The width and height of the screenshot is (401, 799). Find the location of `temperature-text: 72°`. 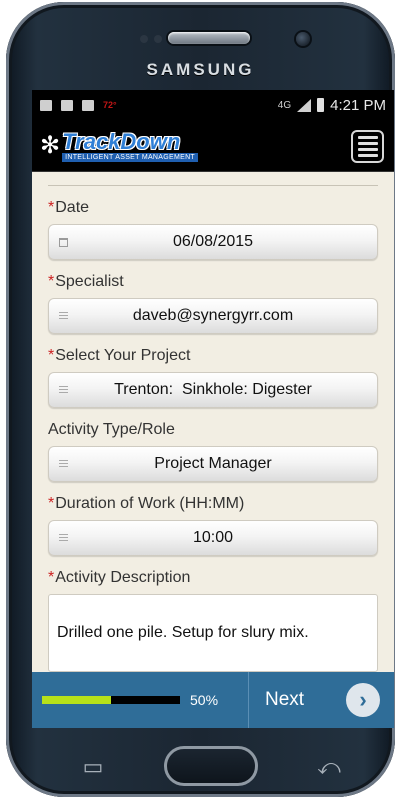

temperature-text: 72° is located at coordinates (110, 105).